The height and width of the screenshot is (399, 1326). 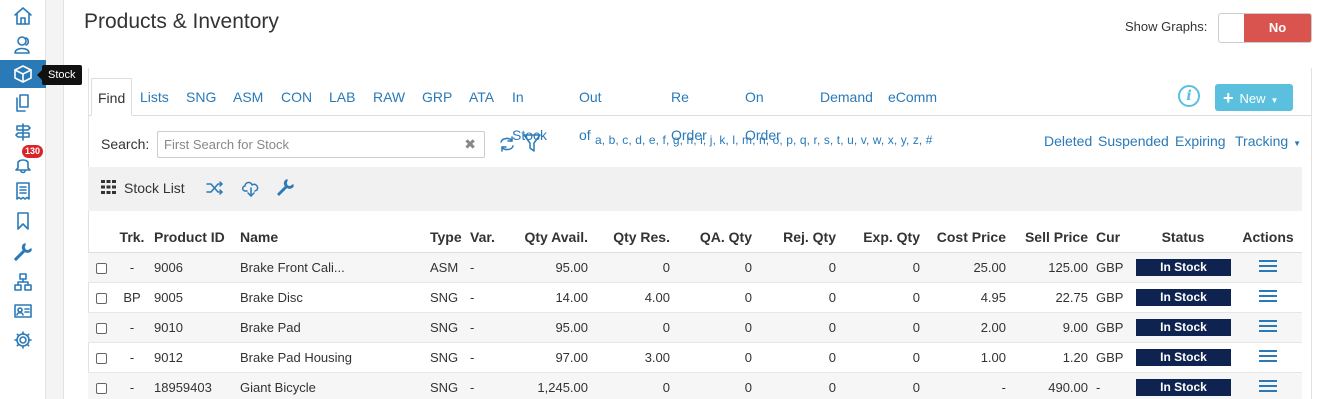 I want to click on name-cell: Brake Disc, so click(x=331, y=297).